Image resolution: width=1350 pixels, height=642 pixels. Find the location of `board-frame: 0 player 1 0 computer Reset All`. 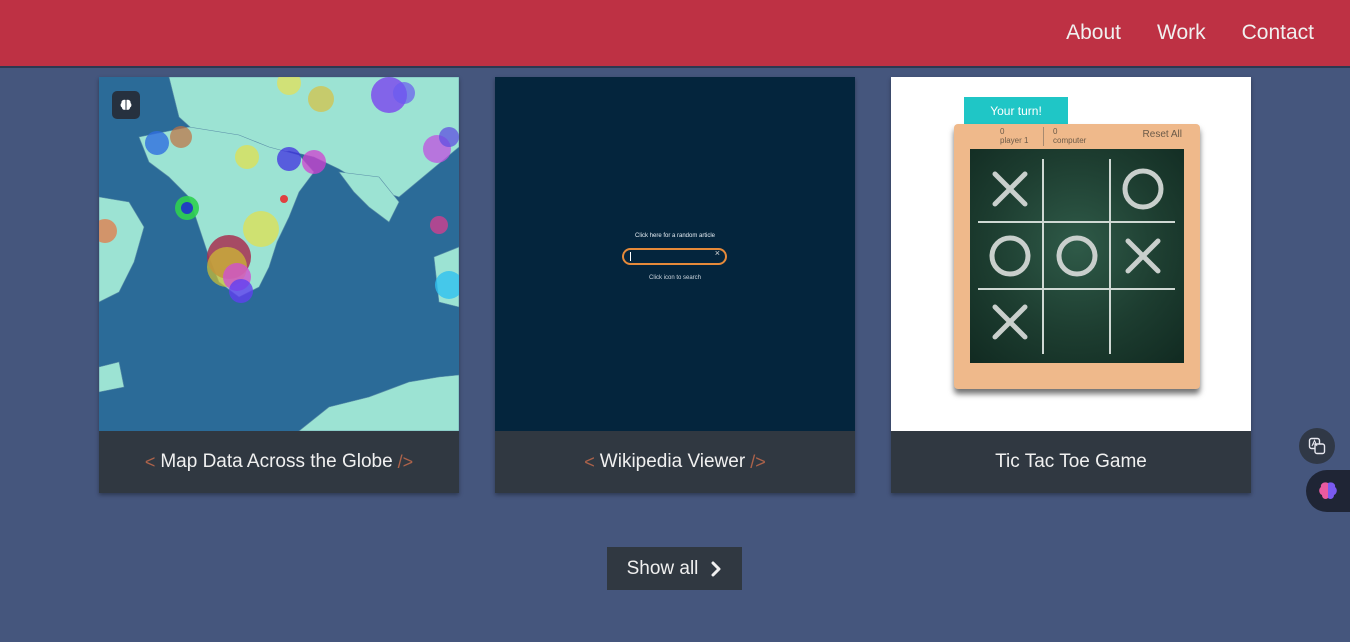

board-frame: 0 player 1 0 computer Reset All is located at coordinates (1077, 256).